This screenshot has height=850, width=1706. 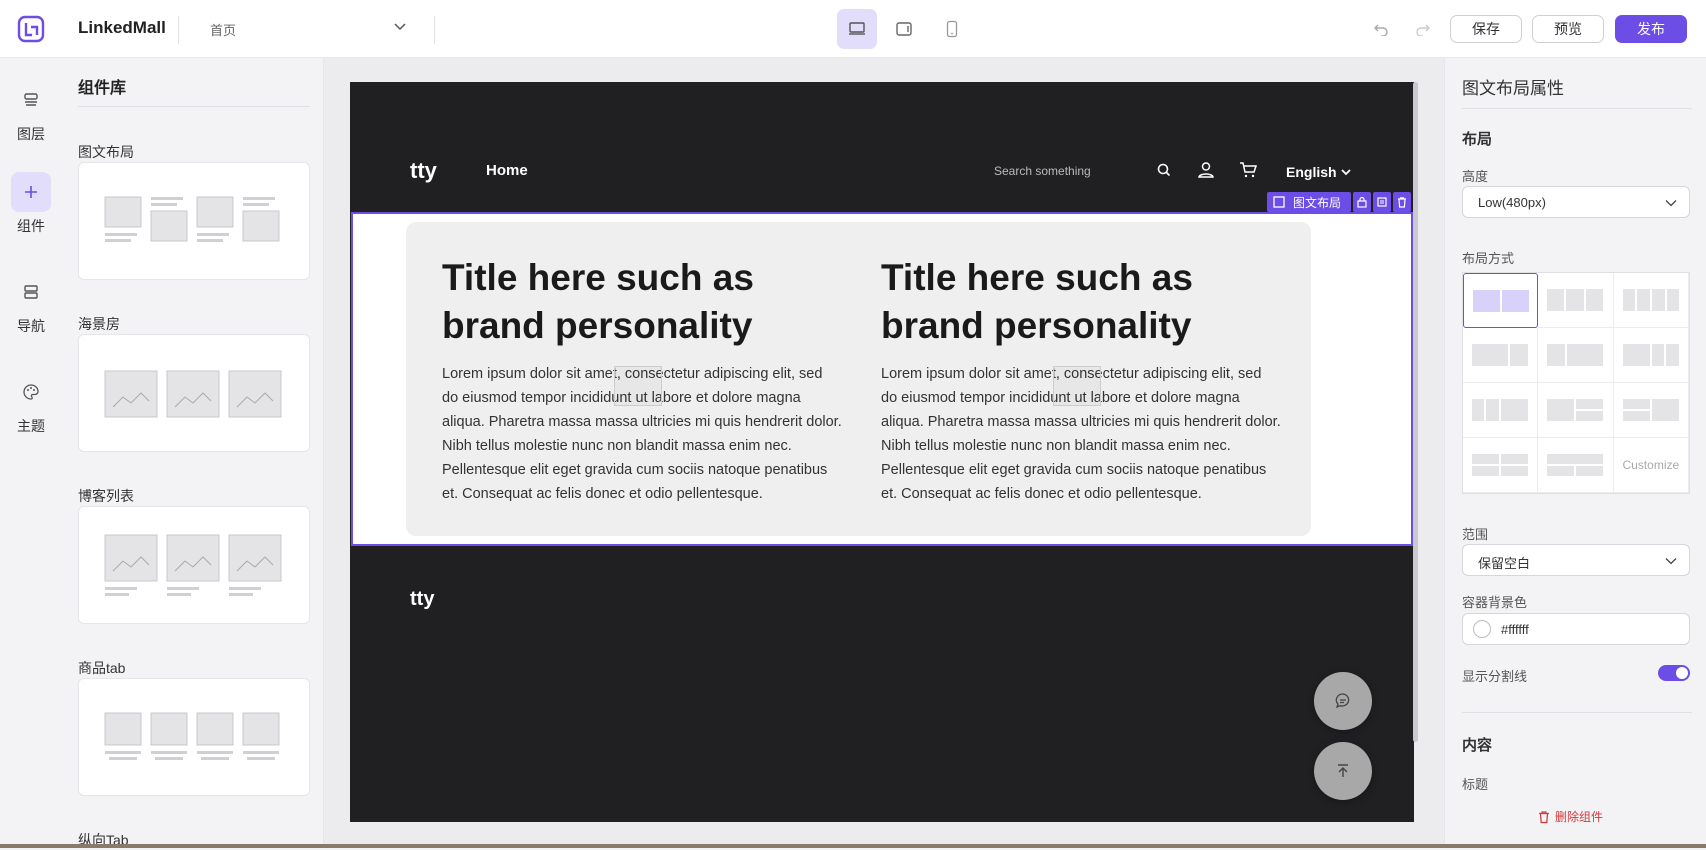 I want to click on site-search-input: Search something, so click(x=1042, y=171).